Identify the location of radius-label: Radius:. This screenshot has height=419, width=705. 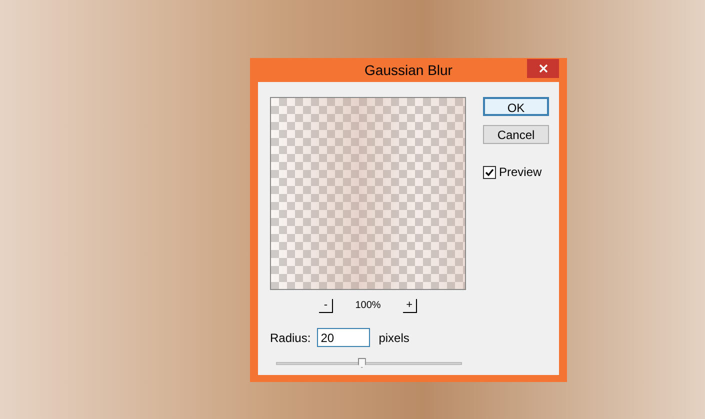
(290, 338).